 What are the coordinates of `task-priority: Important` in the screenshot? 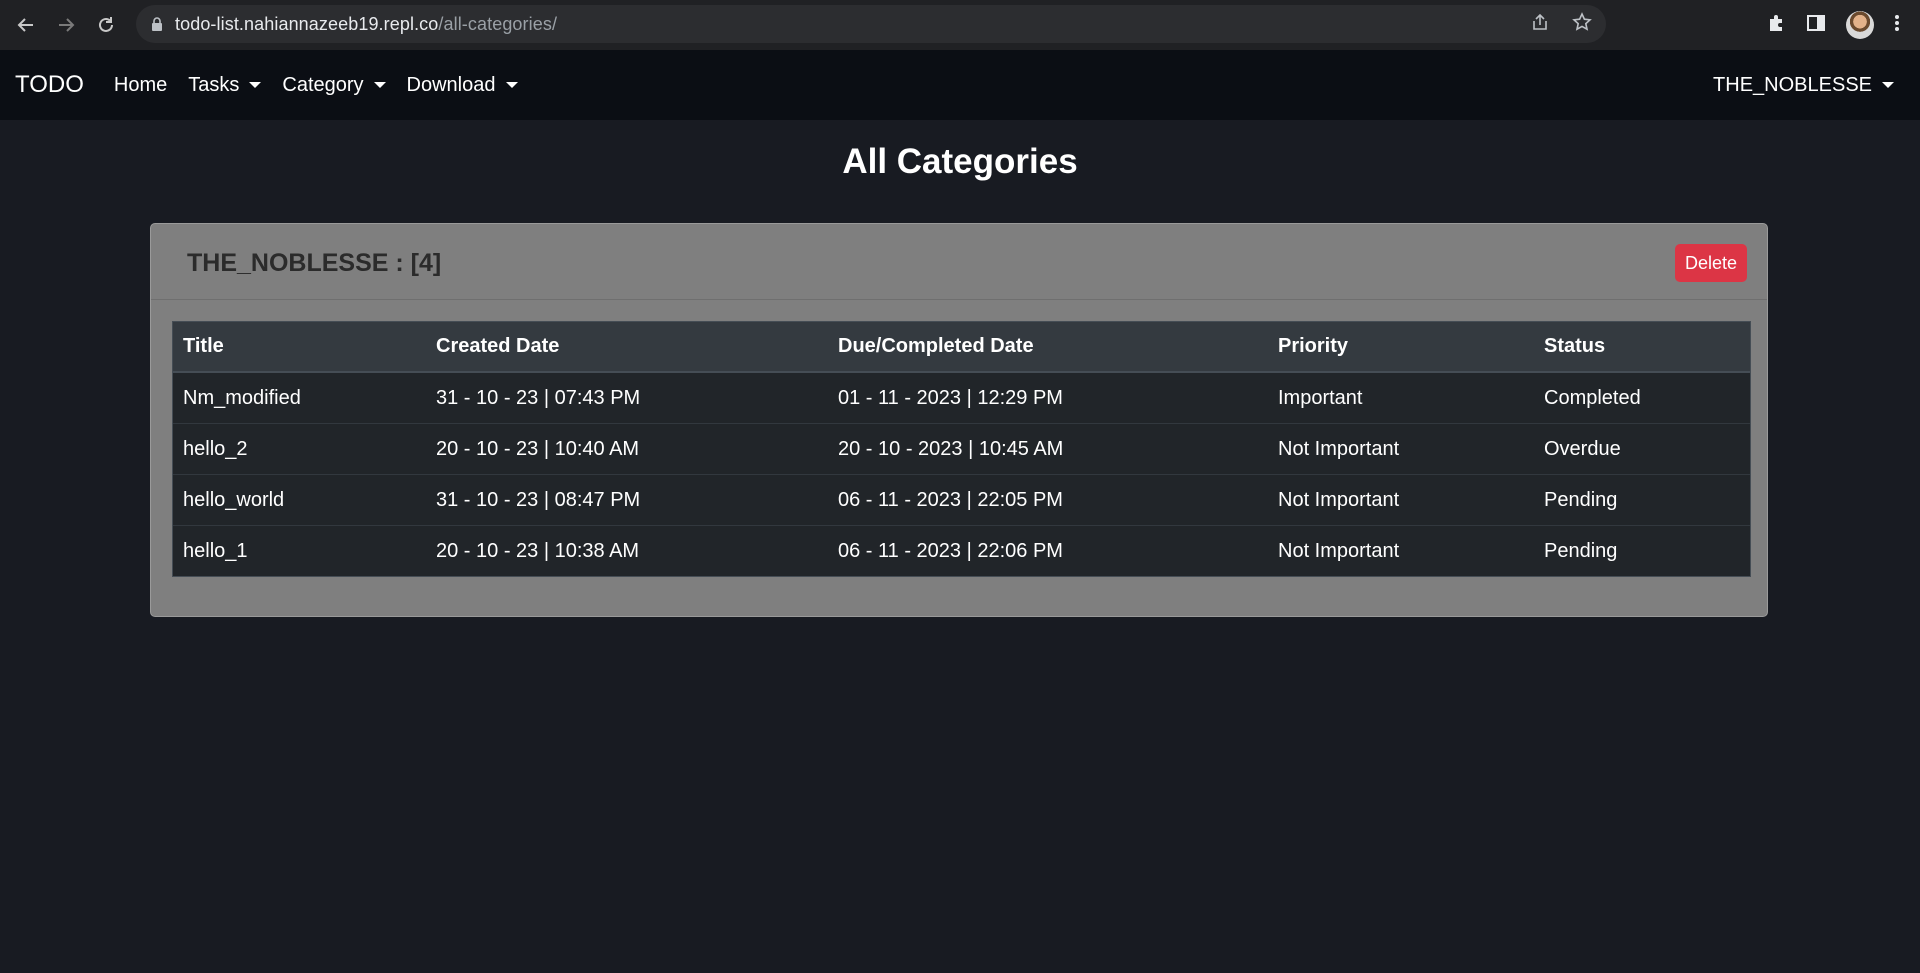 It's located at (1320, 397).